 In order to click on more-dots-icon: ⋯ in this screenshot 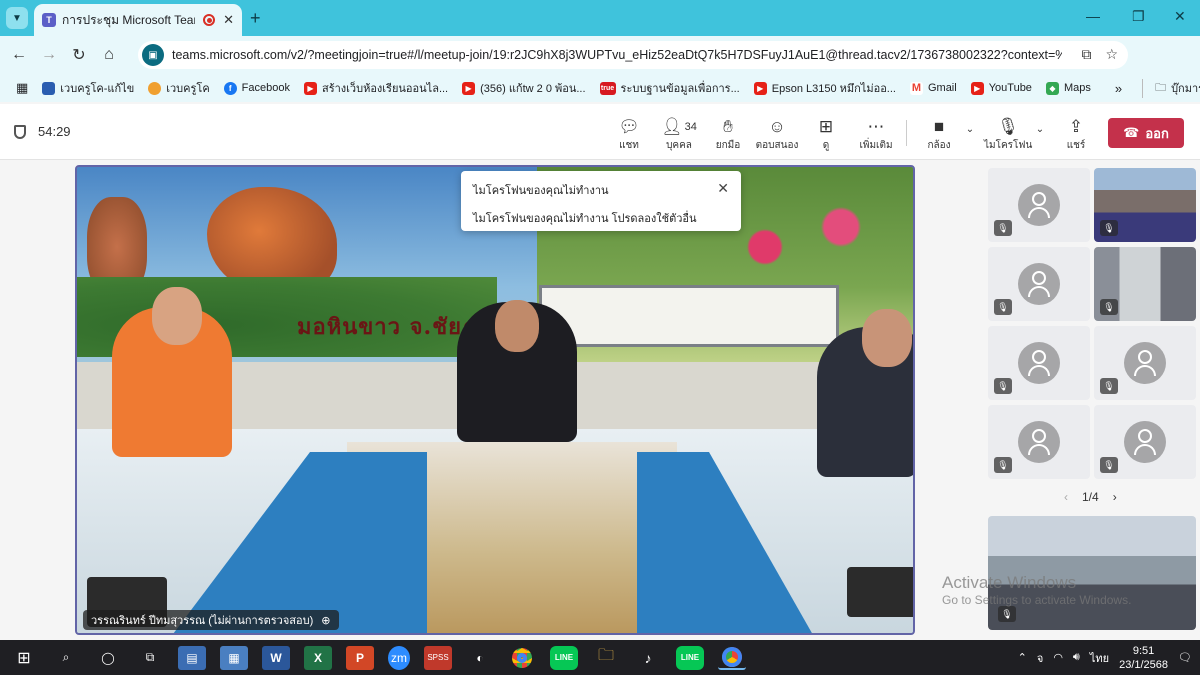, I will do `click(876, 126)`.